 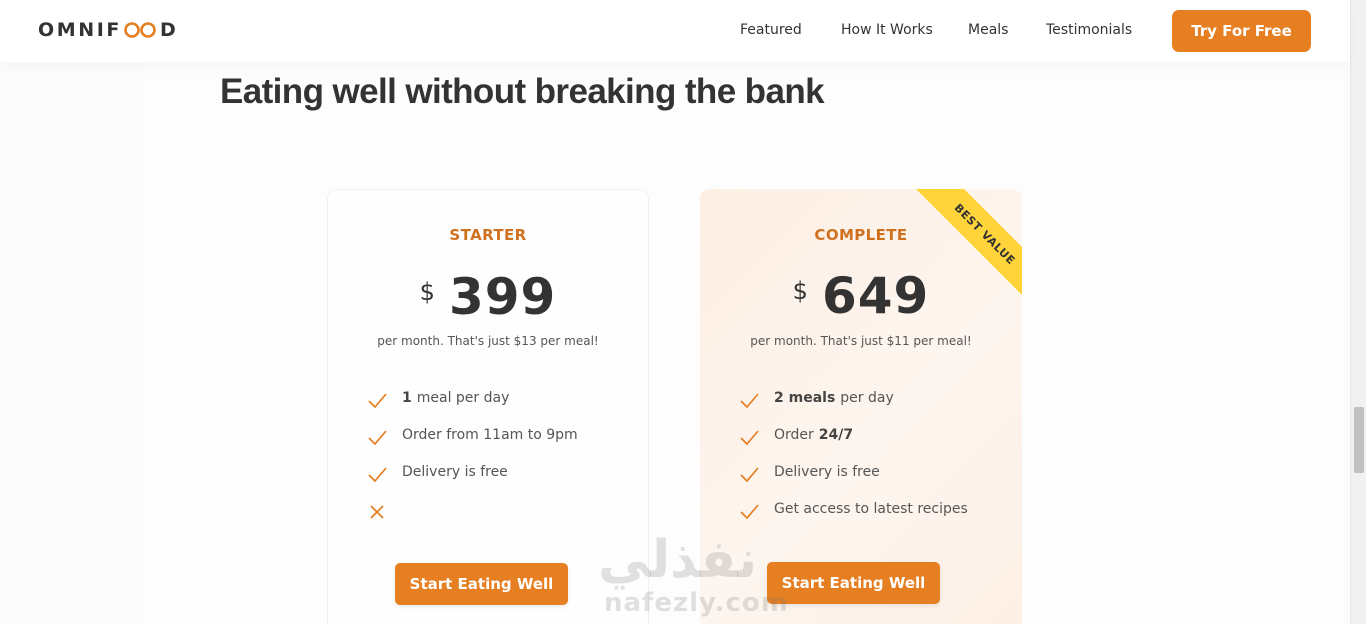 I want to click on plan-name: COMPLETE, so click(x=861, y=235).